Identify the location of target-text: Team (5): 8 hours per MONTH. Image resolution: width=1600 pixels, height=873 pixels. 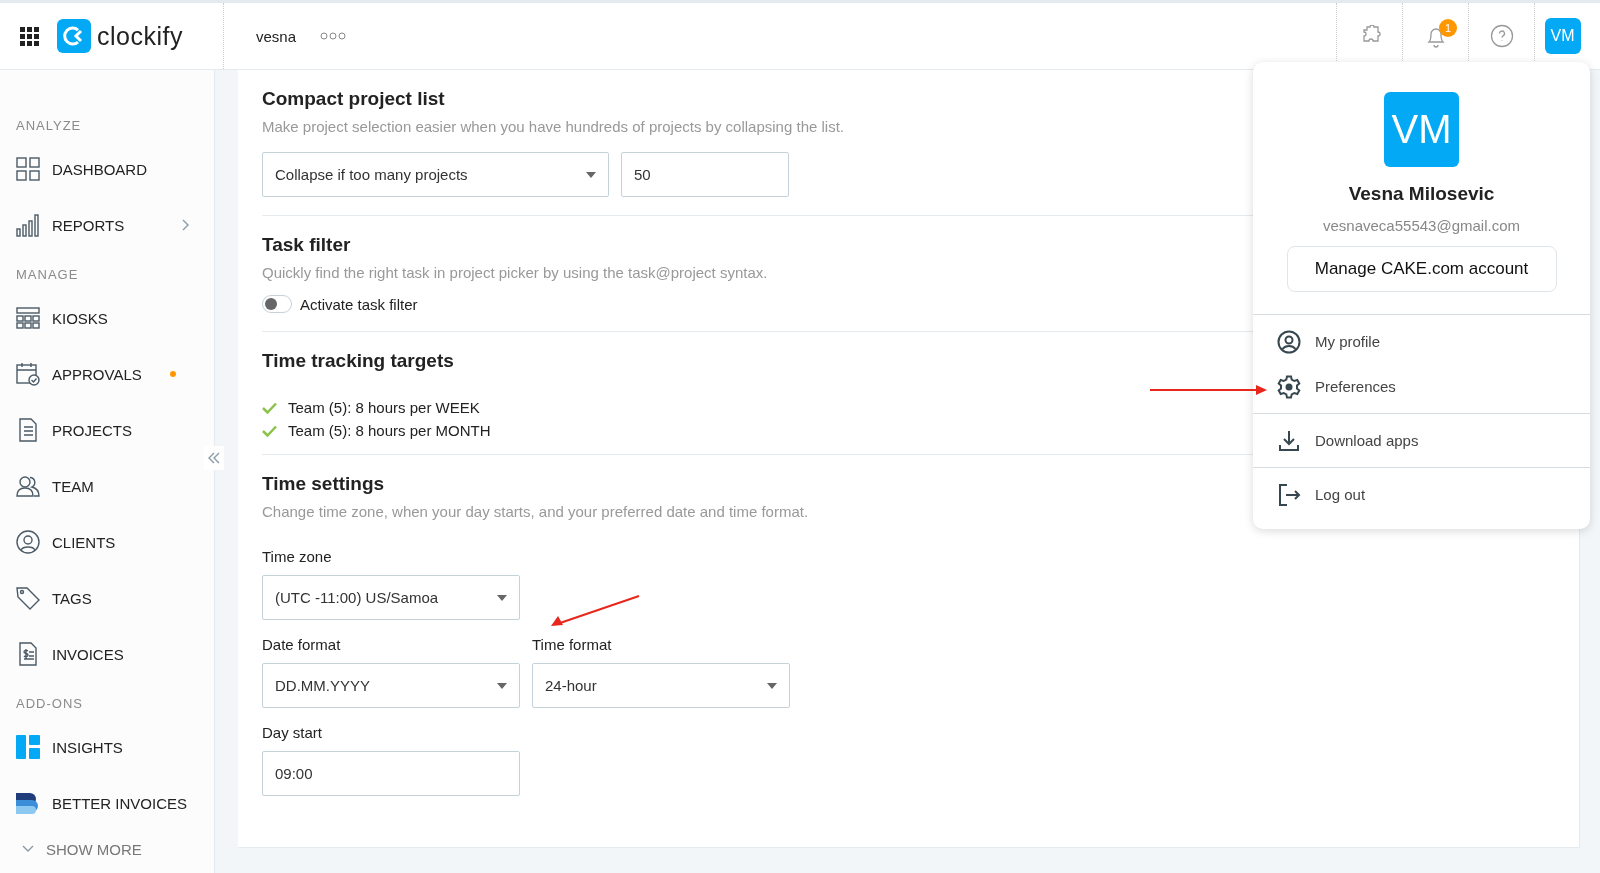
(389, 430).